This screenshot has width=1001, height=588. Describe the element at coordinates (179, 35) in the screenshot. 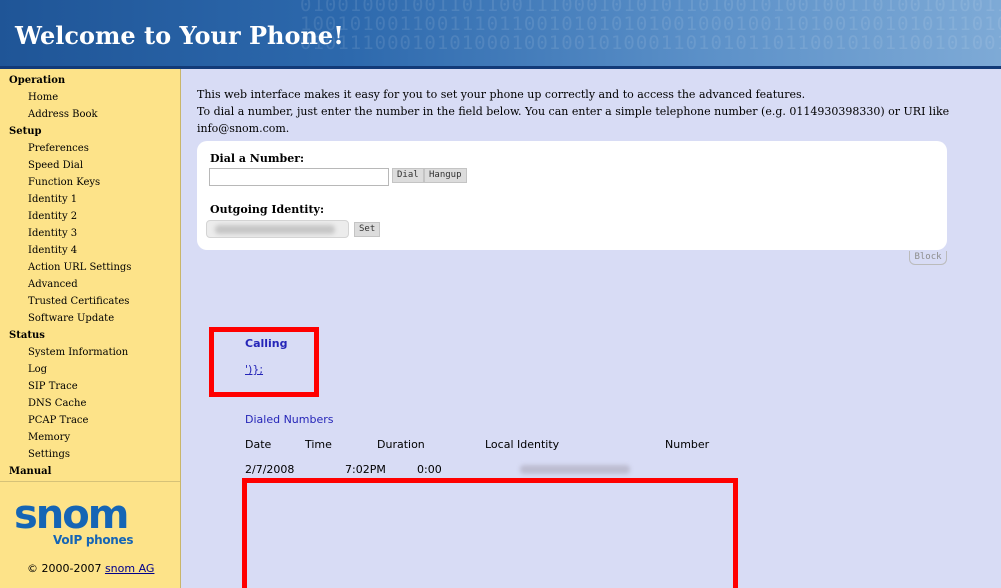

I see `page-title: Welcome to Your Phone!` at that location.